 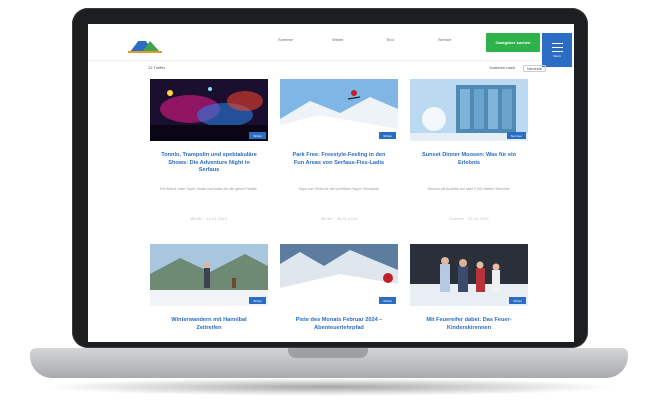 What do you see at coordinates (209, 324) in the screenshot?
I see `article-title: Winterwandern mit Hannibal Zeitreifen` at bounding box center [209, 324].